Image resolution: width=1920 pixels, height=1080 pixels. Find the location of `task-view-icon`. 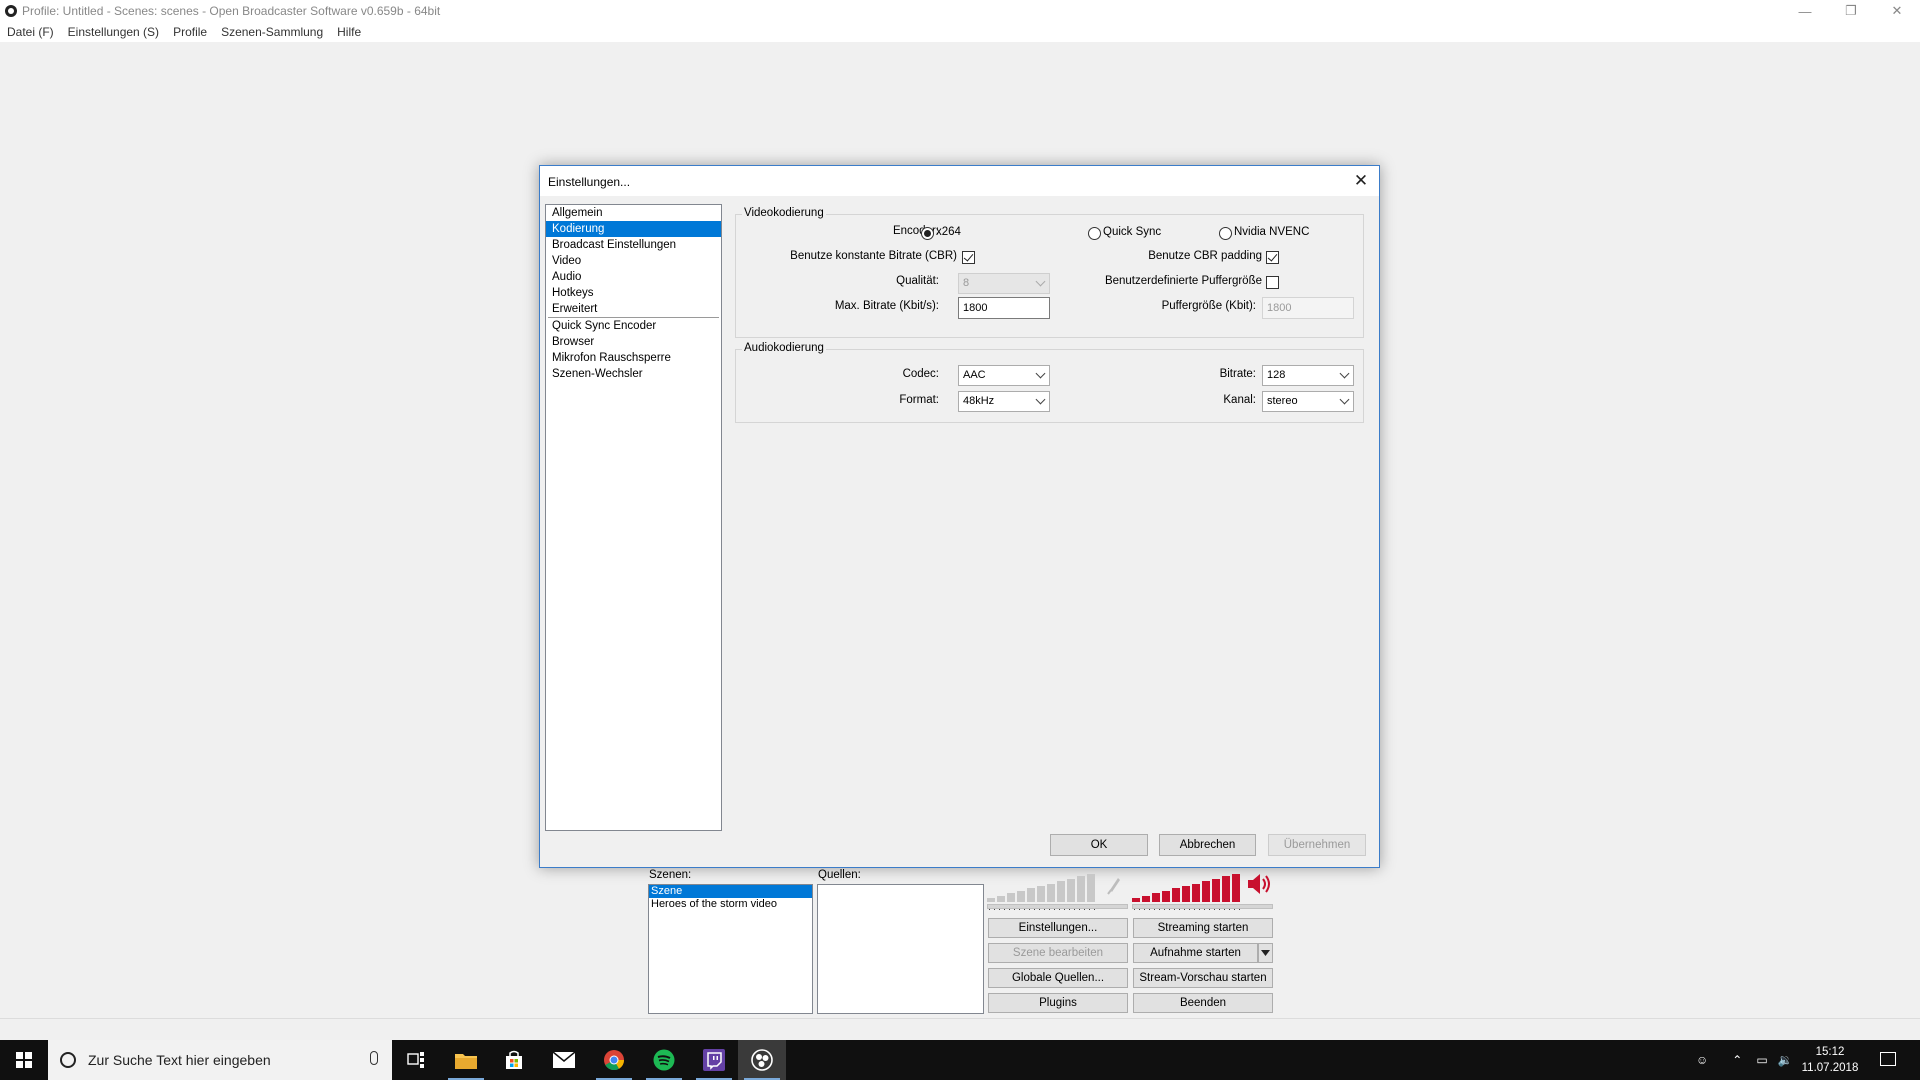

task-view-icon is located at coordinates (415, 1060).